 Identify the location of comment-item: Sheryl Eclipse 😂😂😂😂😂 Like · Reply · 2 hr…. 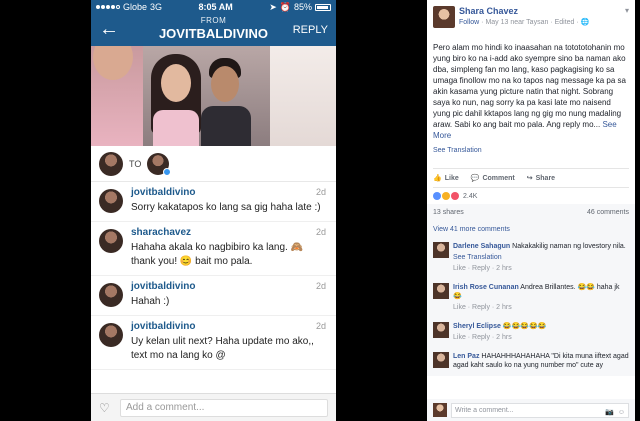
(531, 333).